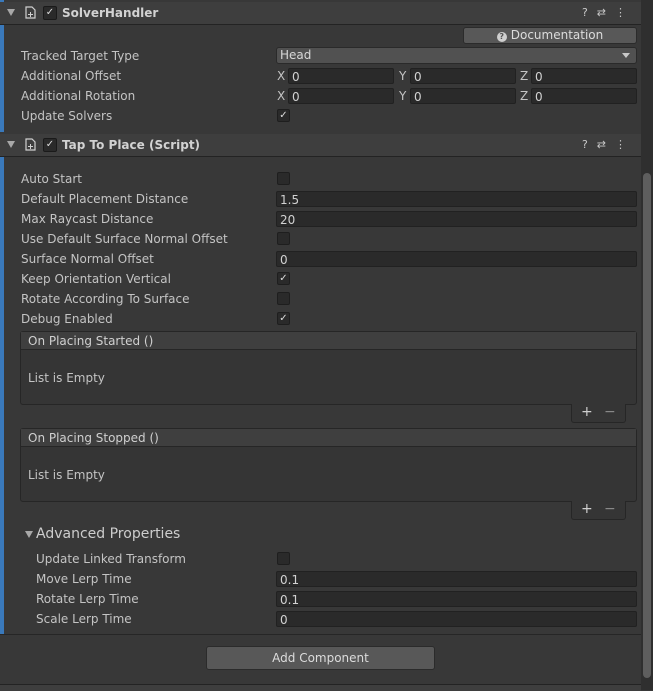  I want to click on move-lerp-time-field: 0.1, so click(456, 579).